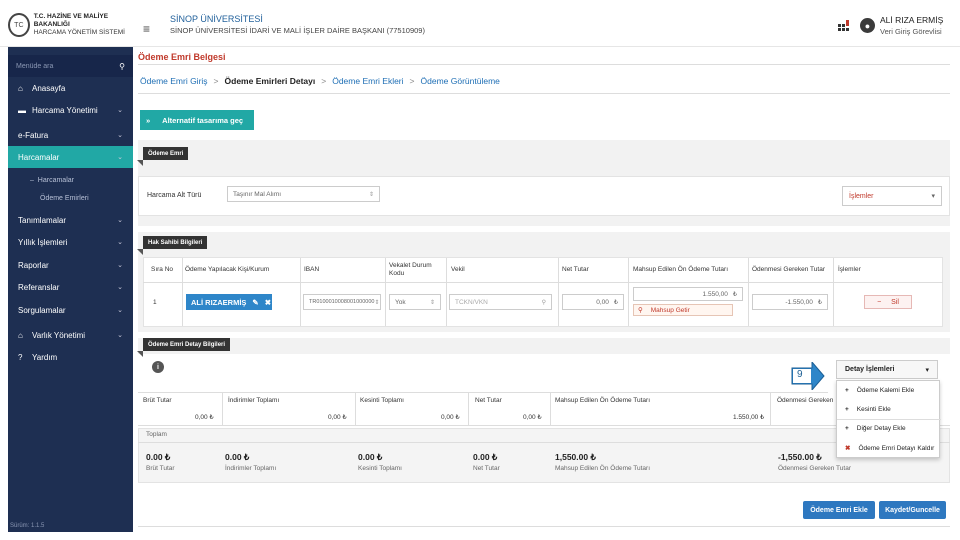 Image resolution: width=960 pixels, height=540 pixels. What do you see at coordinates (688, 294) in the screenshot?
I see `mahsup-input: 1.550,00 ₺` at bounding box center [688, 294].